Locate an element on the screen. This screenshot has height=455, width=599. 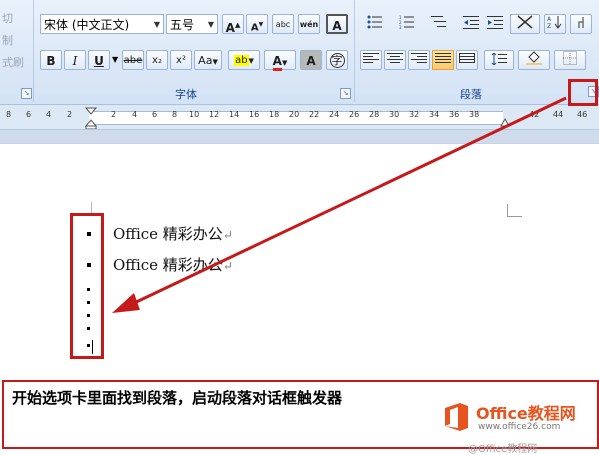
brand-name: Office教程网 is located at coordinates (526, 413).